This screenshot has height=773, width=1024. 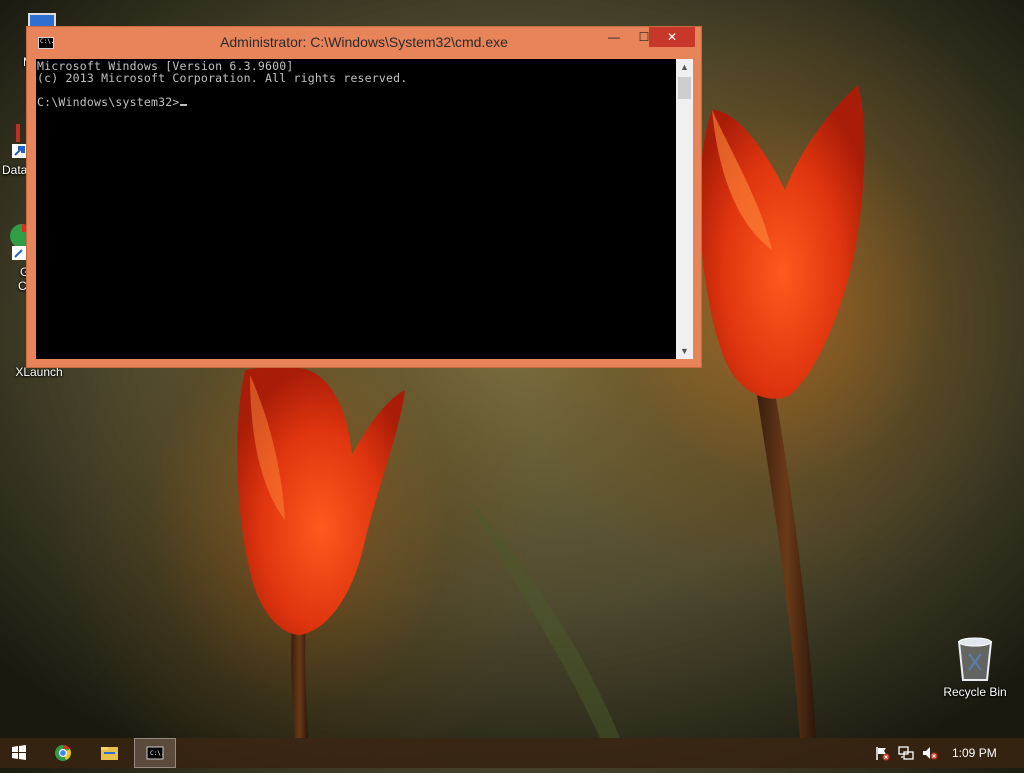 I want to click on taskbar-cmd: C:\., so click(x=155, y=753).